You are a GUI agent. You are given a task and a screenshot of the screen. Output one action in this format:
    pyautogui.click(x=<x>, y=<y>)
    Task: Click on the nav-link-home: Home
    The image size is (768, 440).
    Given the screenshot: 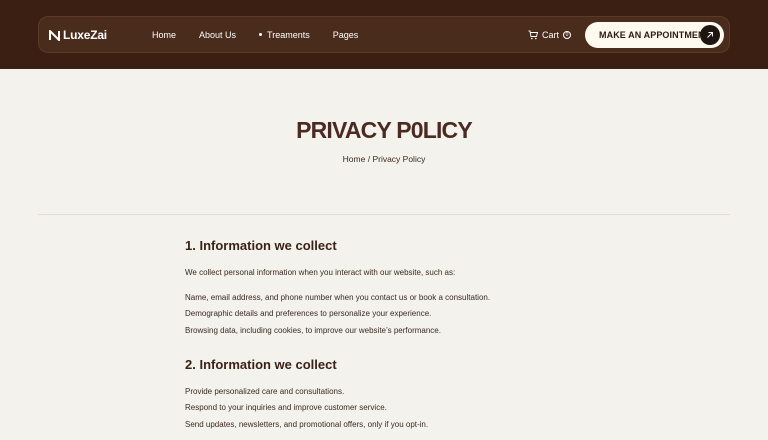 What is the action you would take?
    pyautogui.click(x=164, y=35)
    